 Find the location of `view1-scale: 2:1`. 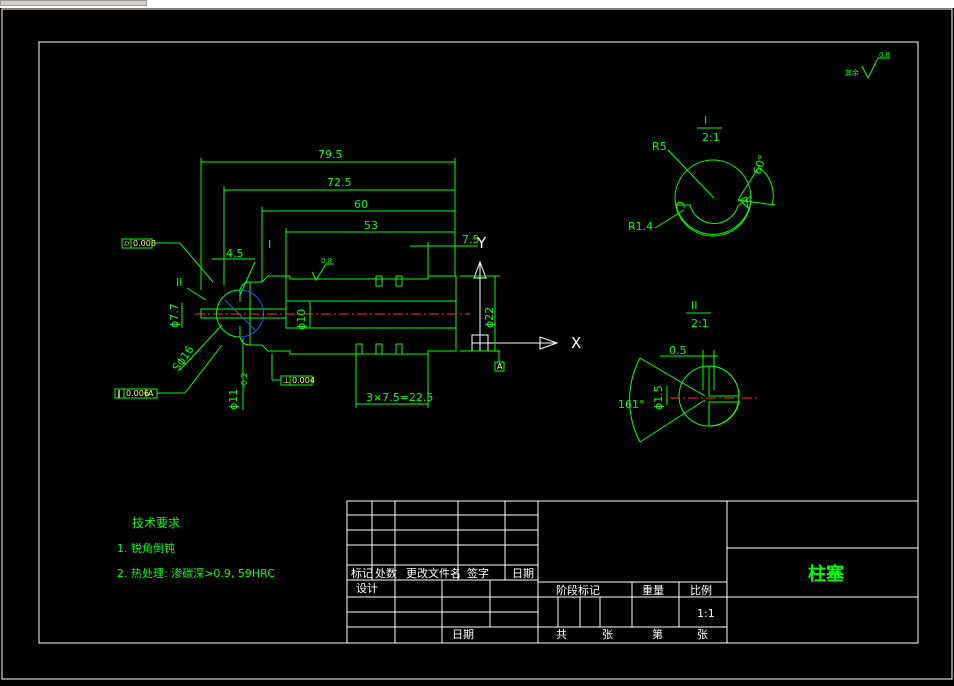

view1-scale: 2:1 is located at coordinates (711, 137).